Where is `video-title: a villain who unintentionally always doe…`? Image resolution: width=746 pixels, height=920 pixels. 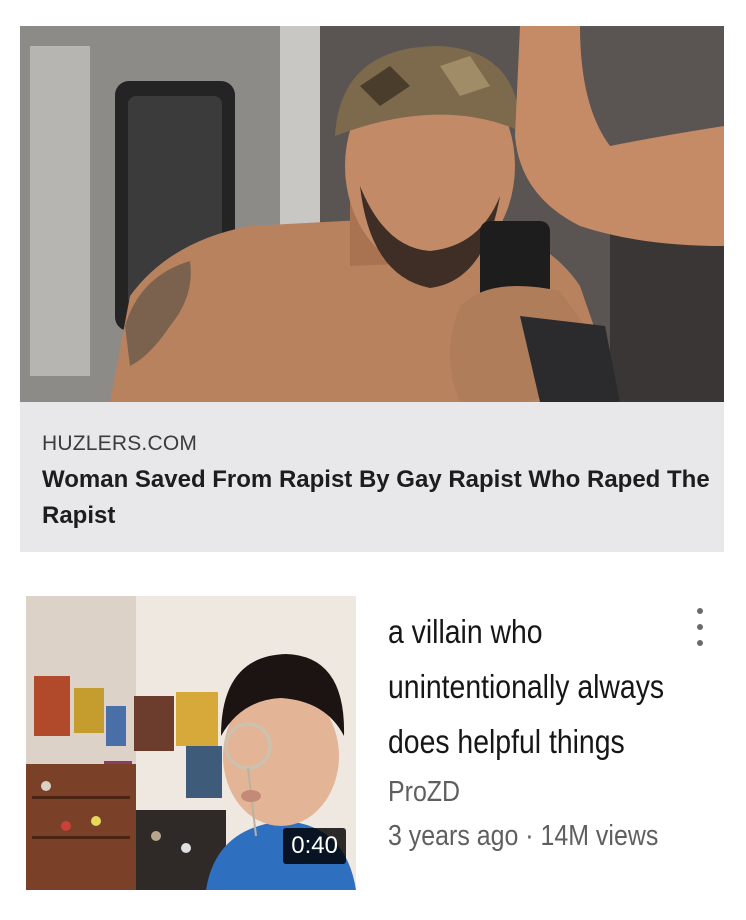
video-title: a villain who unintentionally always doe… is located at coordinates (534, 686).